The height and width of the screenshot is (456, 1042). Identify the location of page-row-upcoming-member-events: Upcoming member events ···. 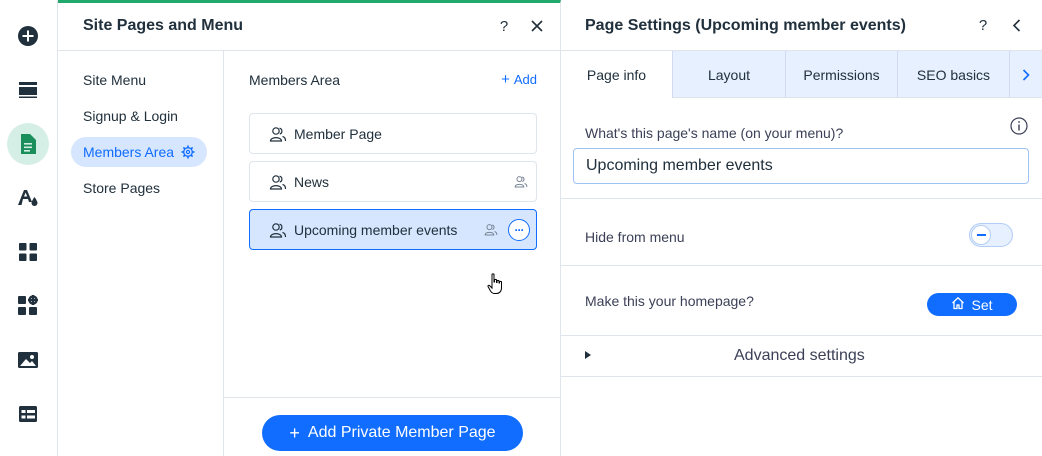
(393, 229).